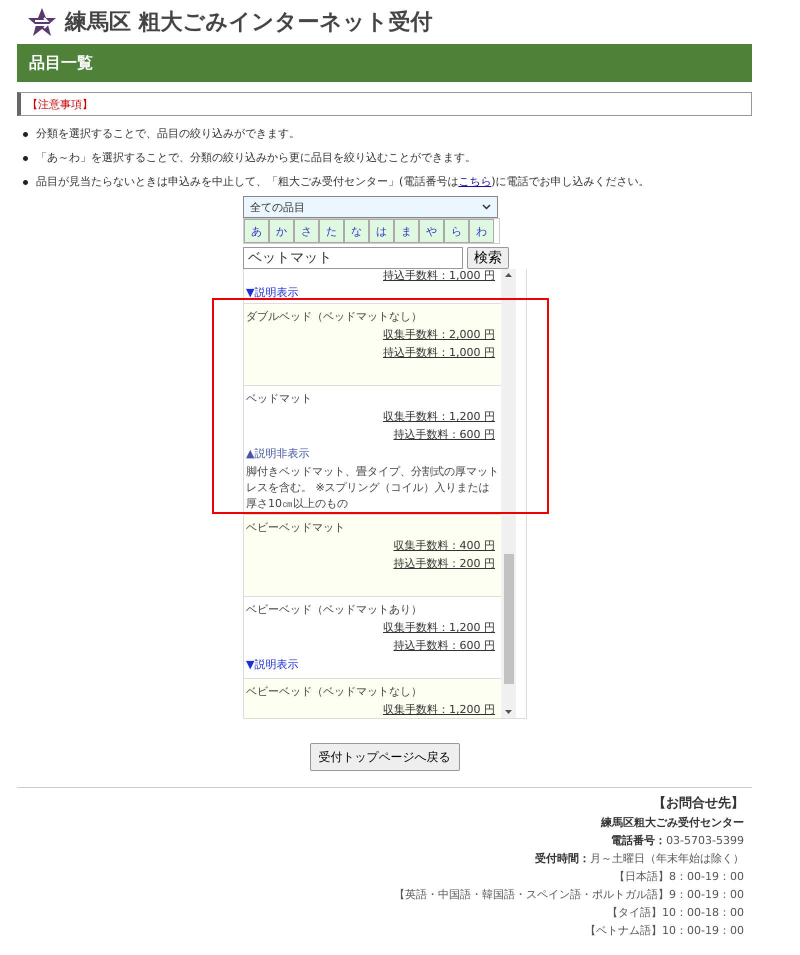  What do you see at coordinates (256, 158) in the screenshot?
I see `note-text: 「あ～わ」を選択することで、分類の絞り込みから更に品目を絞り込むことができます。` at bounding box center [256, 158].